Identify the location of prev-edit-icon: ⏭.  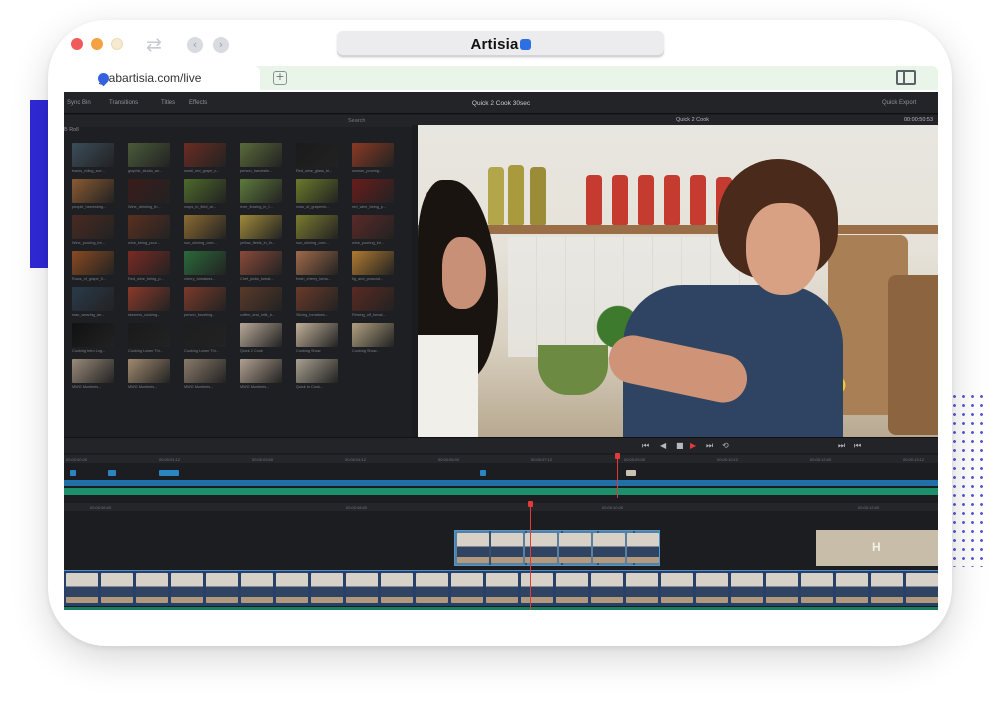
(841, 446).